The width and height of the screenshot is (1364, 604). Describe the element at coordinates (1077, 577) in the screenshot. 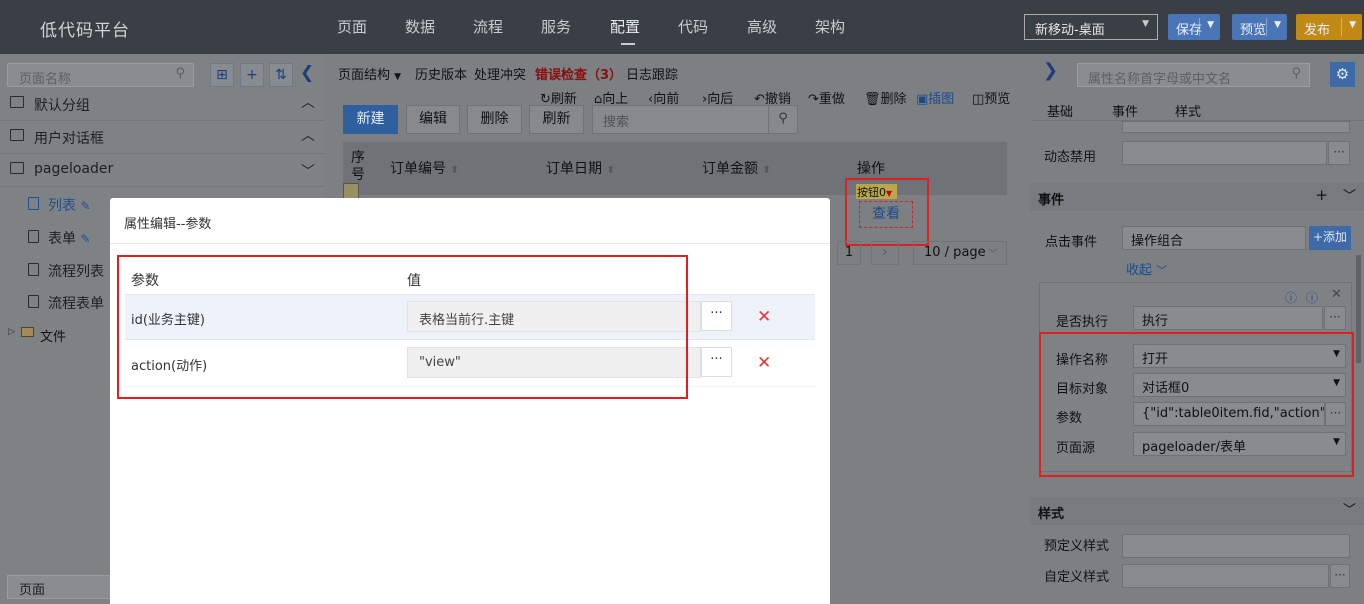

I see `custom-style-label: 自定义样式` at that location.